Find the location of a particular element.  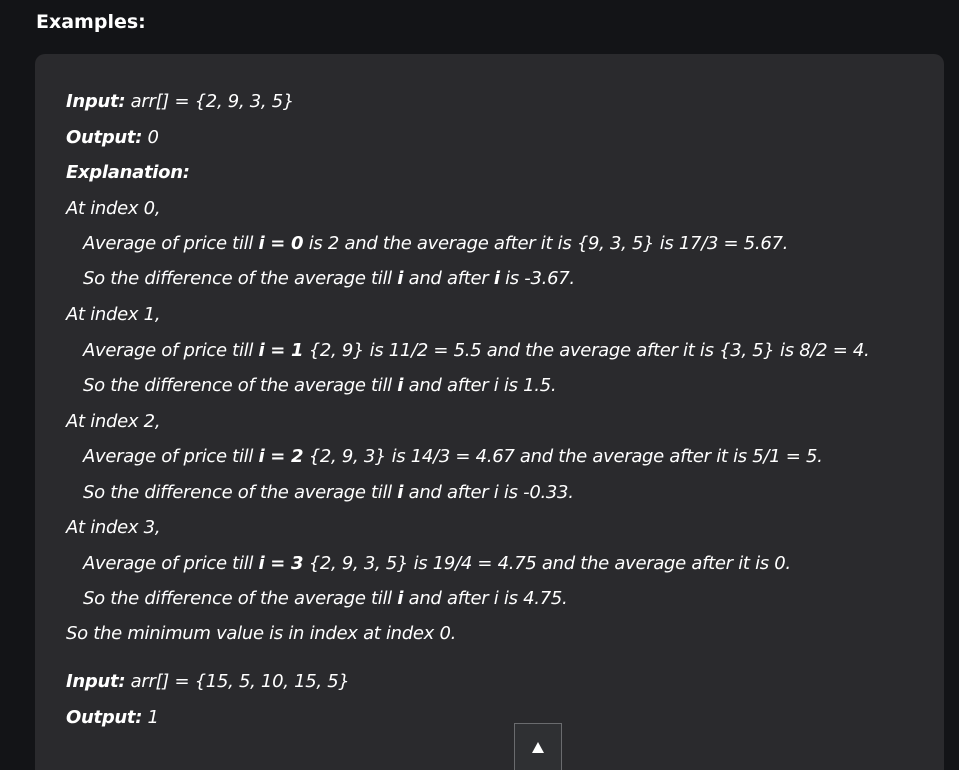

example1-output-line: Output: 0 is located at coordinates (112, 138).